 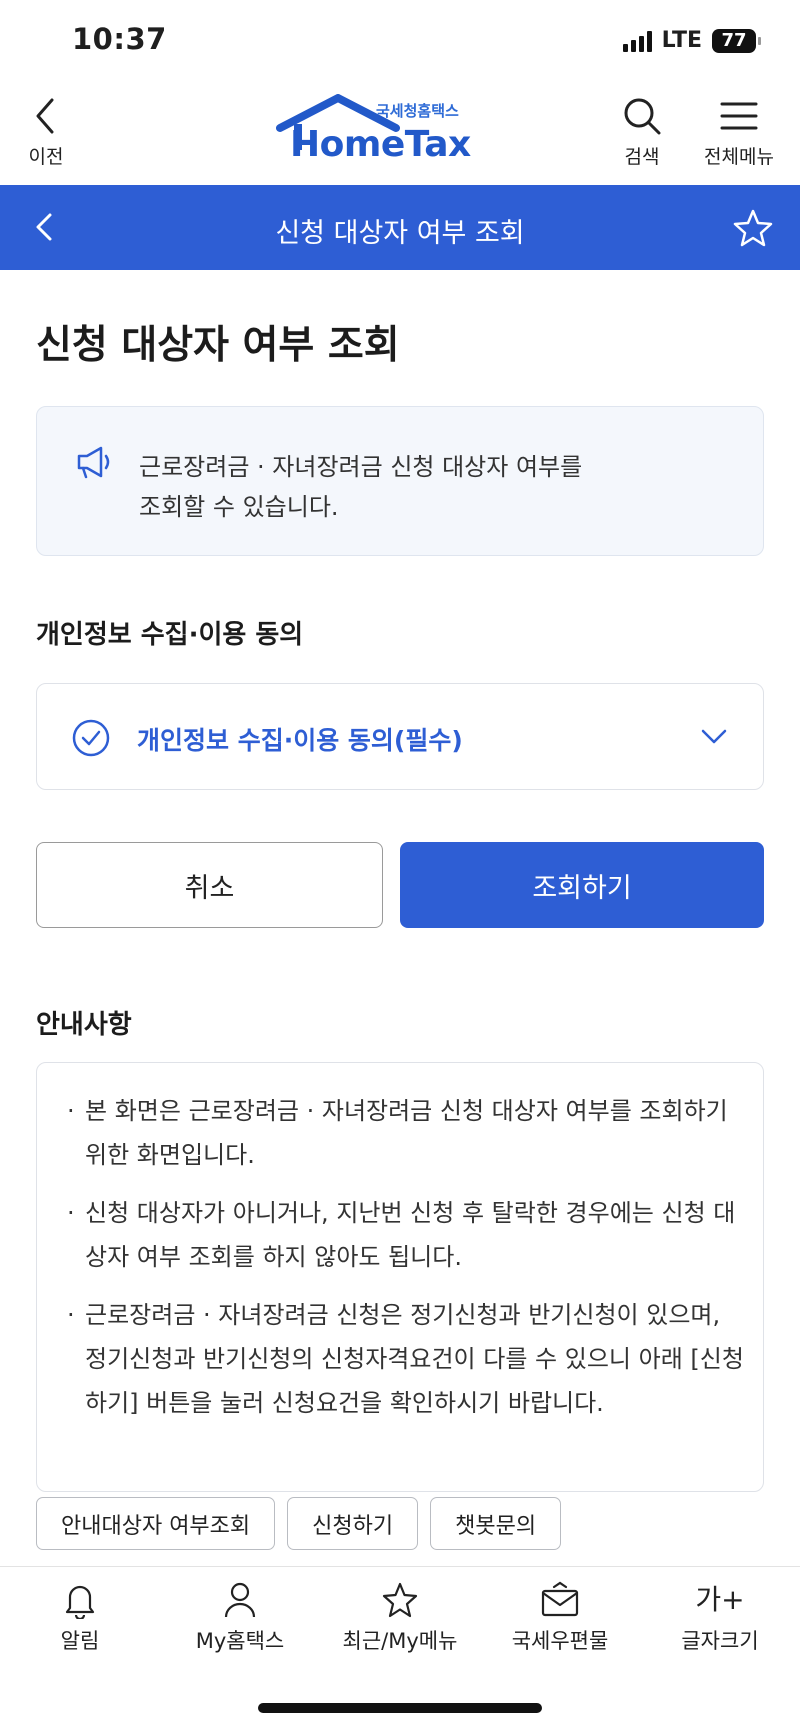 I want to click on quick-link-eligibility: 안내대상자 여부조회, so click(x=156, y=1523).